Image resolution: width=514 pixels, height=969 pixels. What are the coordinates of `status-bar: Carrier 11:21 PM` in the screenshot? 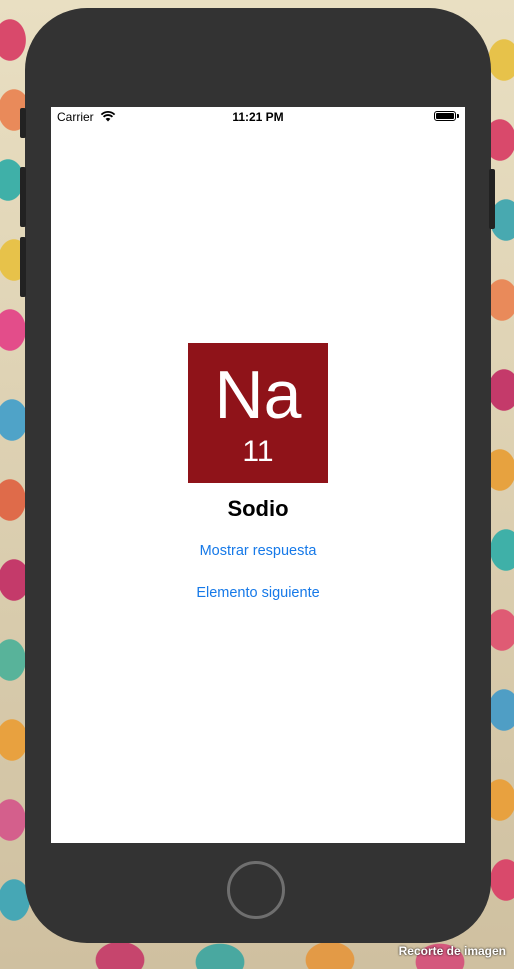 It's located at (258, 117).